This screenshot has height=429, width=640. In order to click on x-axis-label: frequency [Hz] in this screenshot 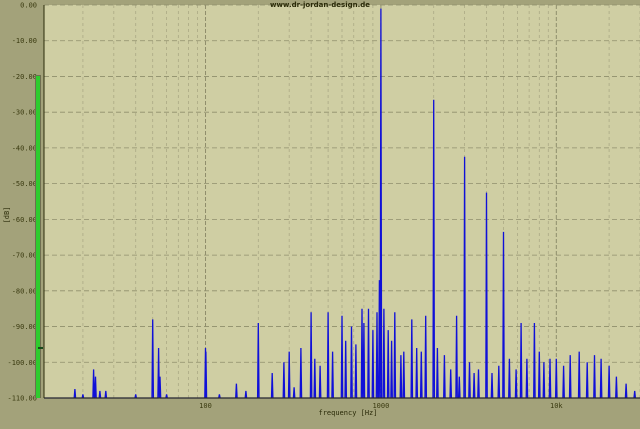, I will do `click(347, 413)`.